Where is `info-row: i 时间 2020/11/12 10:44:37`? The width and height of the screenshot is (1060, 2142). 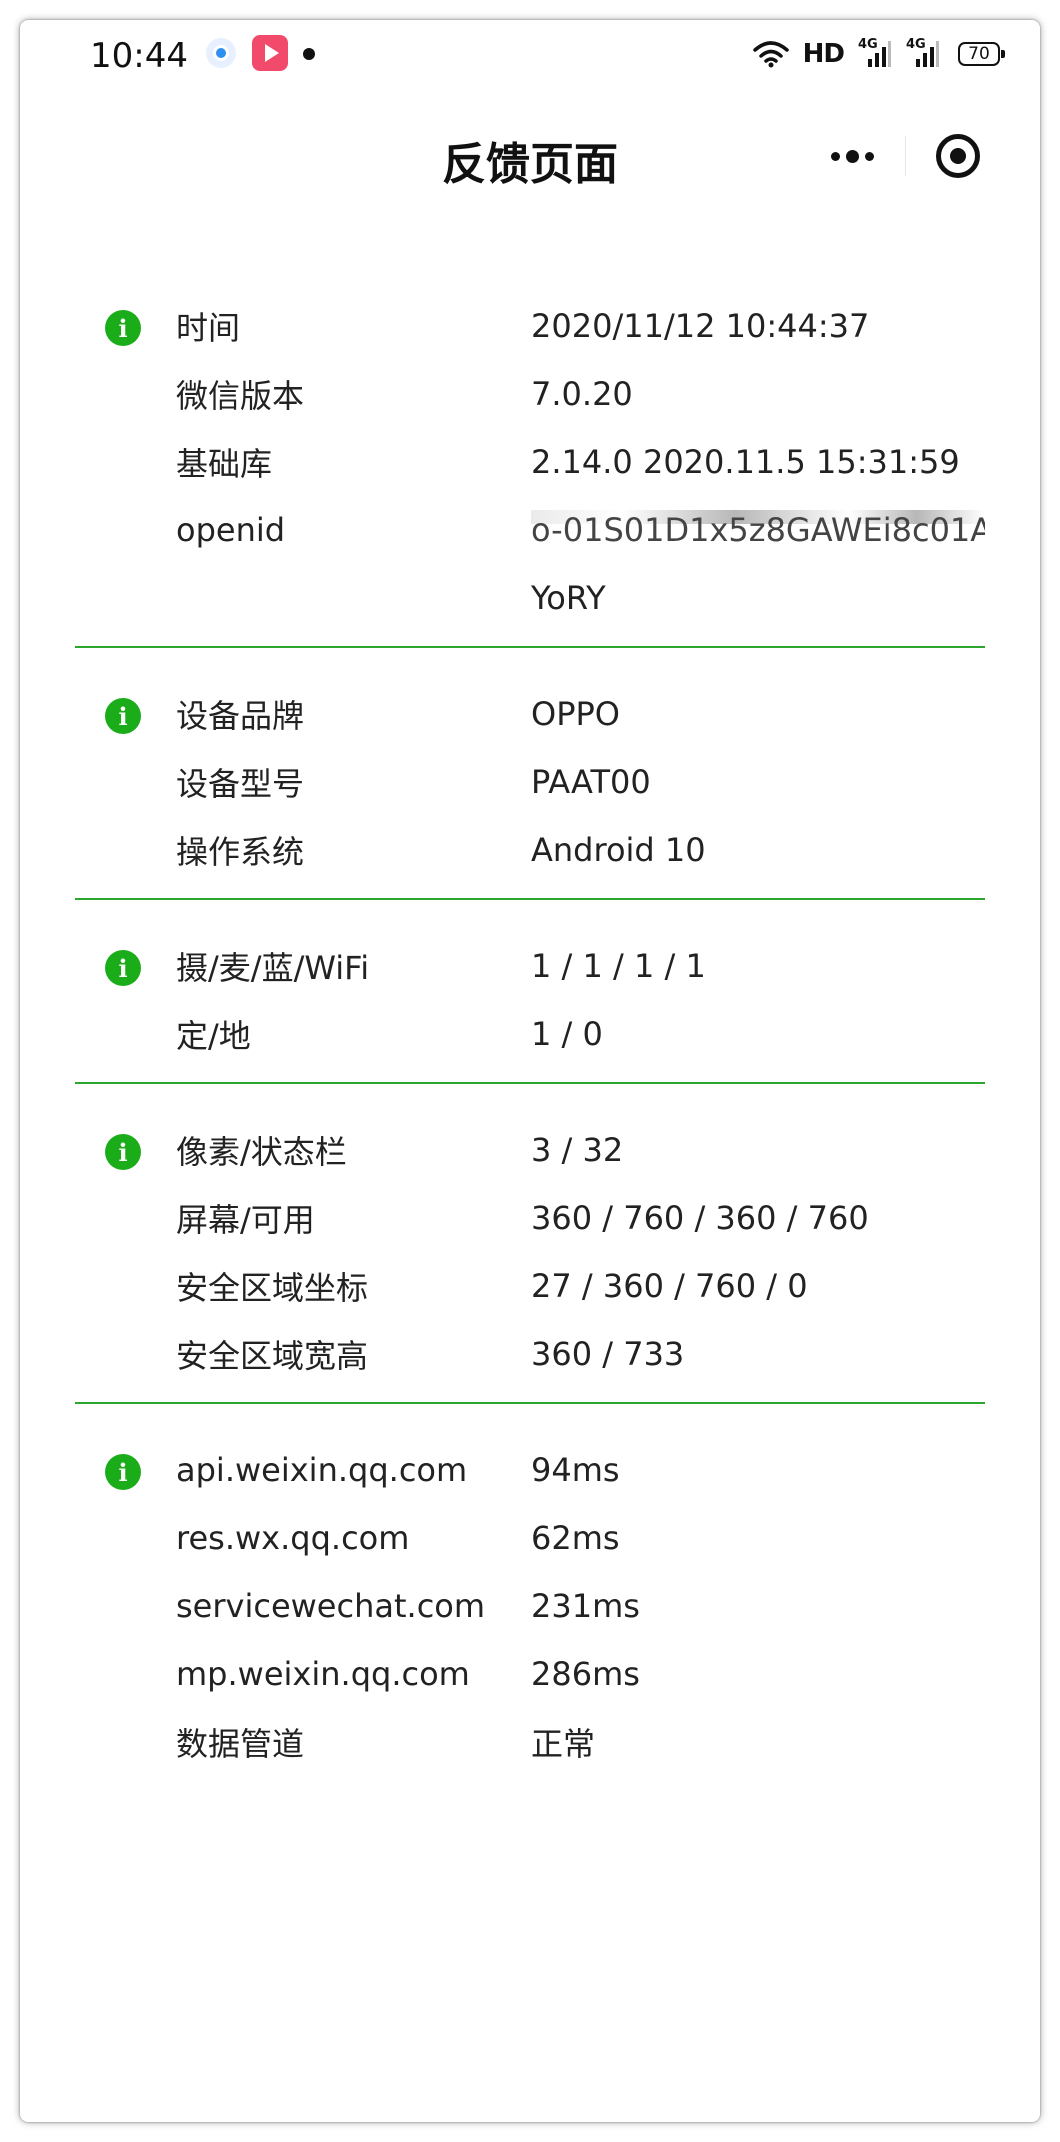 info-row: i 时间 2020/11/12 10:44:37 is located at coordinates (530, 326).